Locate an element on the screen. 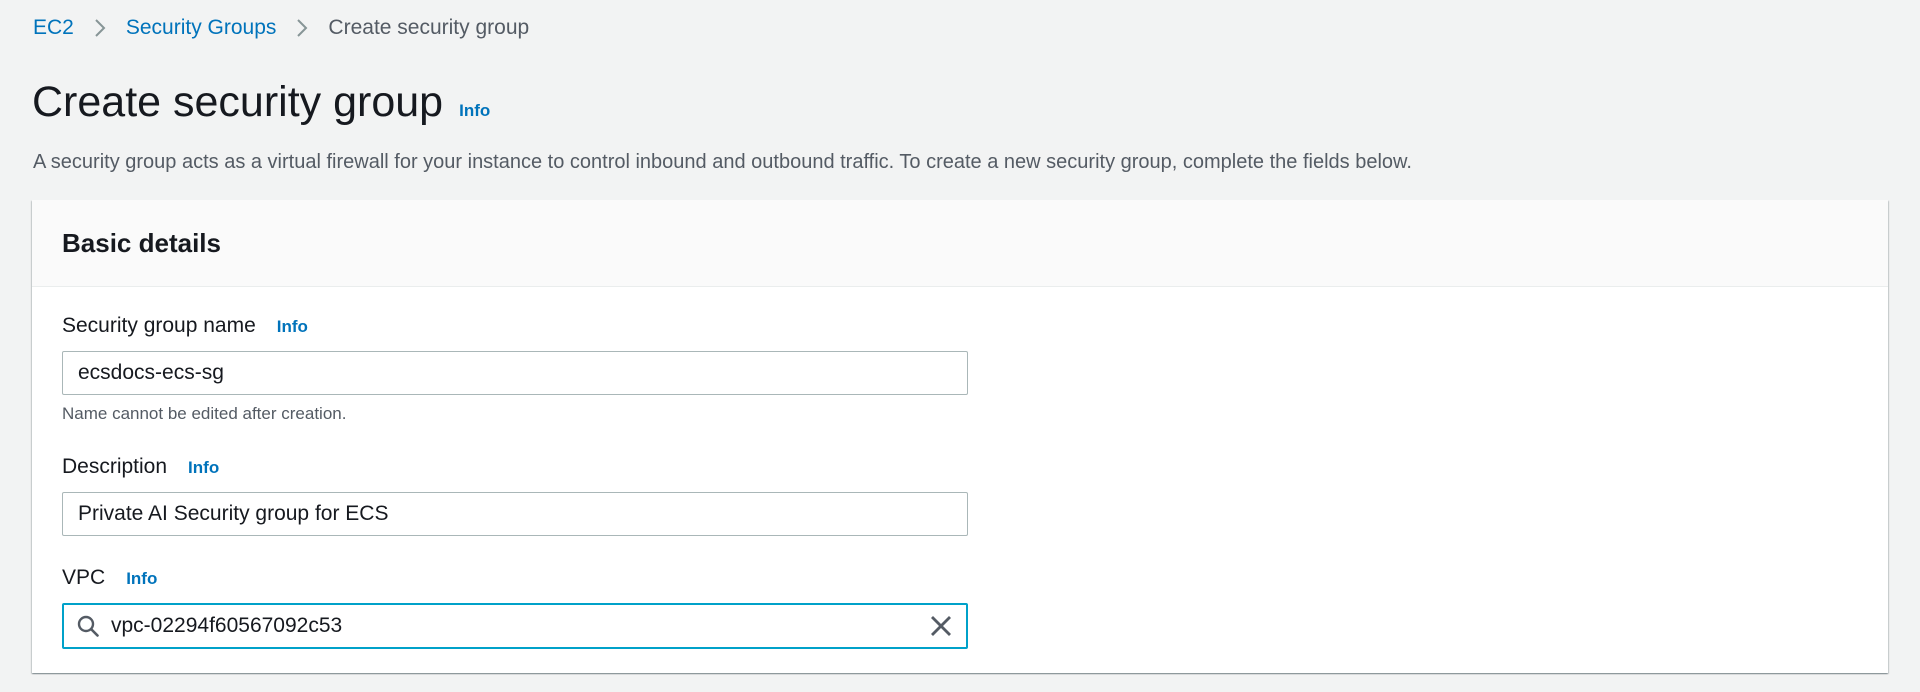 The height and width of the screenshot is (692, 1920). description-label: Description is located at coordinates (115, 466).